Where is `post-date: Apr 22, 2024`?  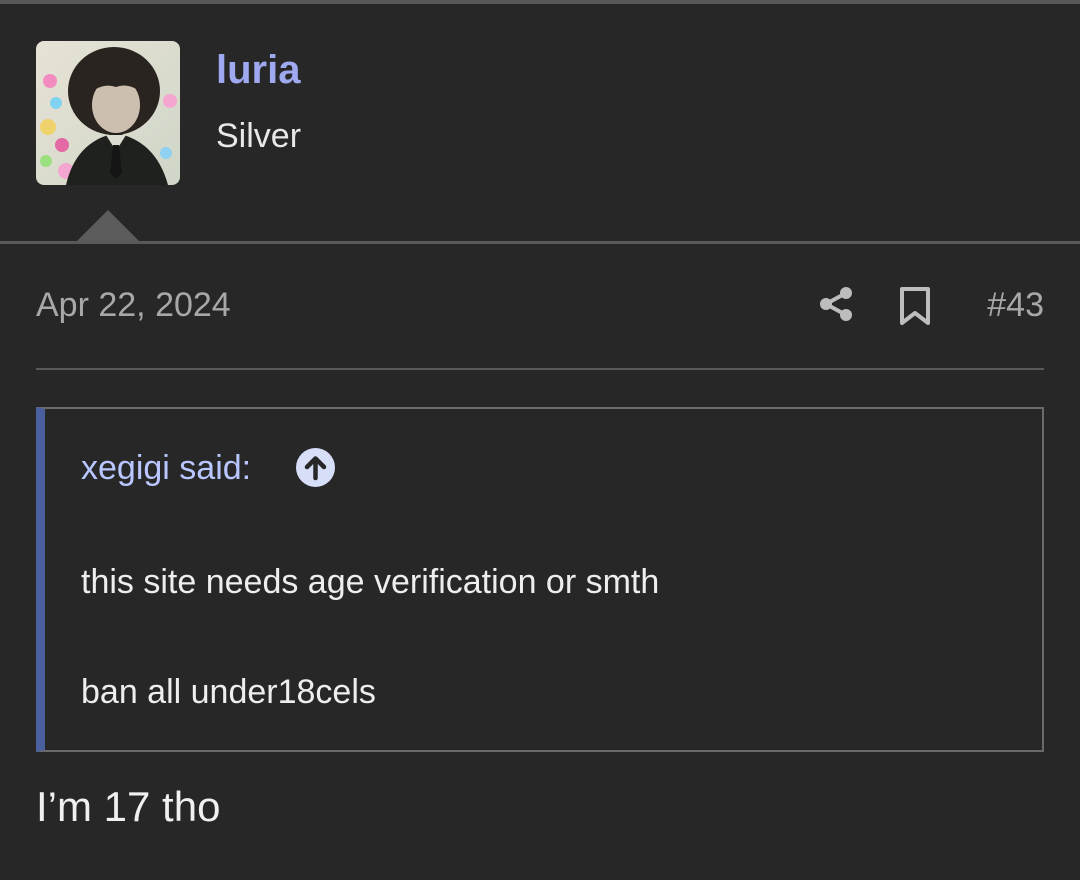
post-date: Apr 22, 2024 is located at coordinates (133, 305).